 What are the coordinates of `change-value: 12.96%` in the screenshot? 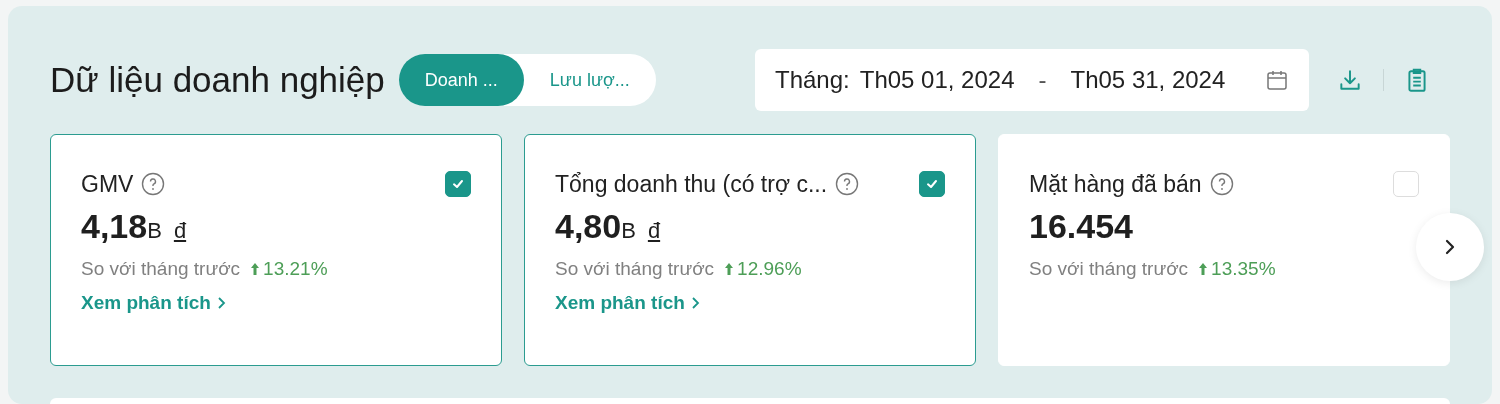 It's located at (769, 269).